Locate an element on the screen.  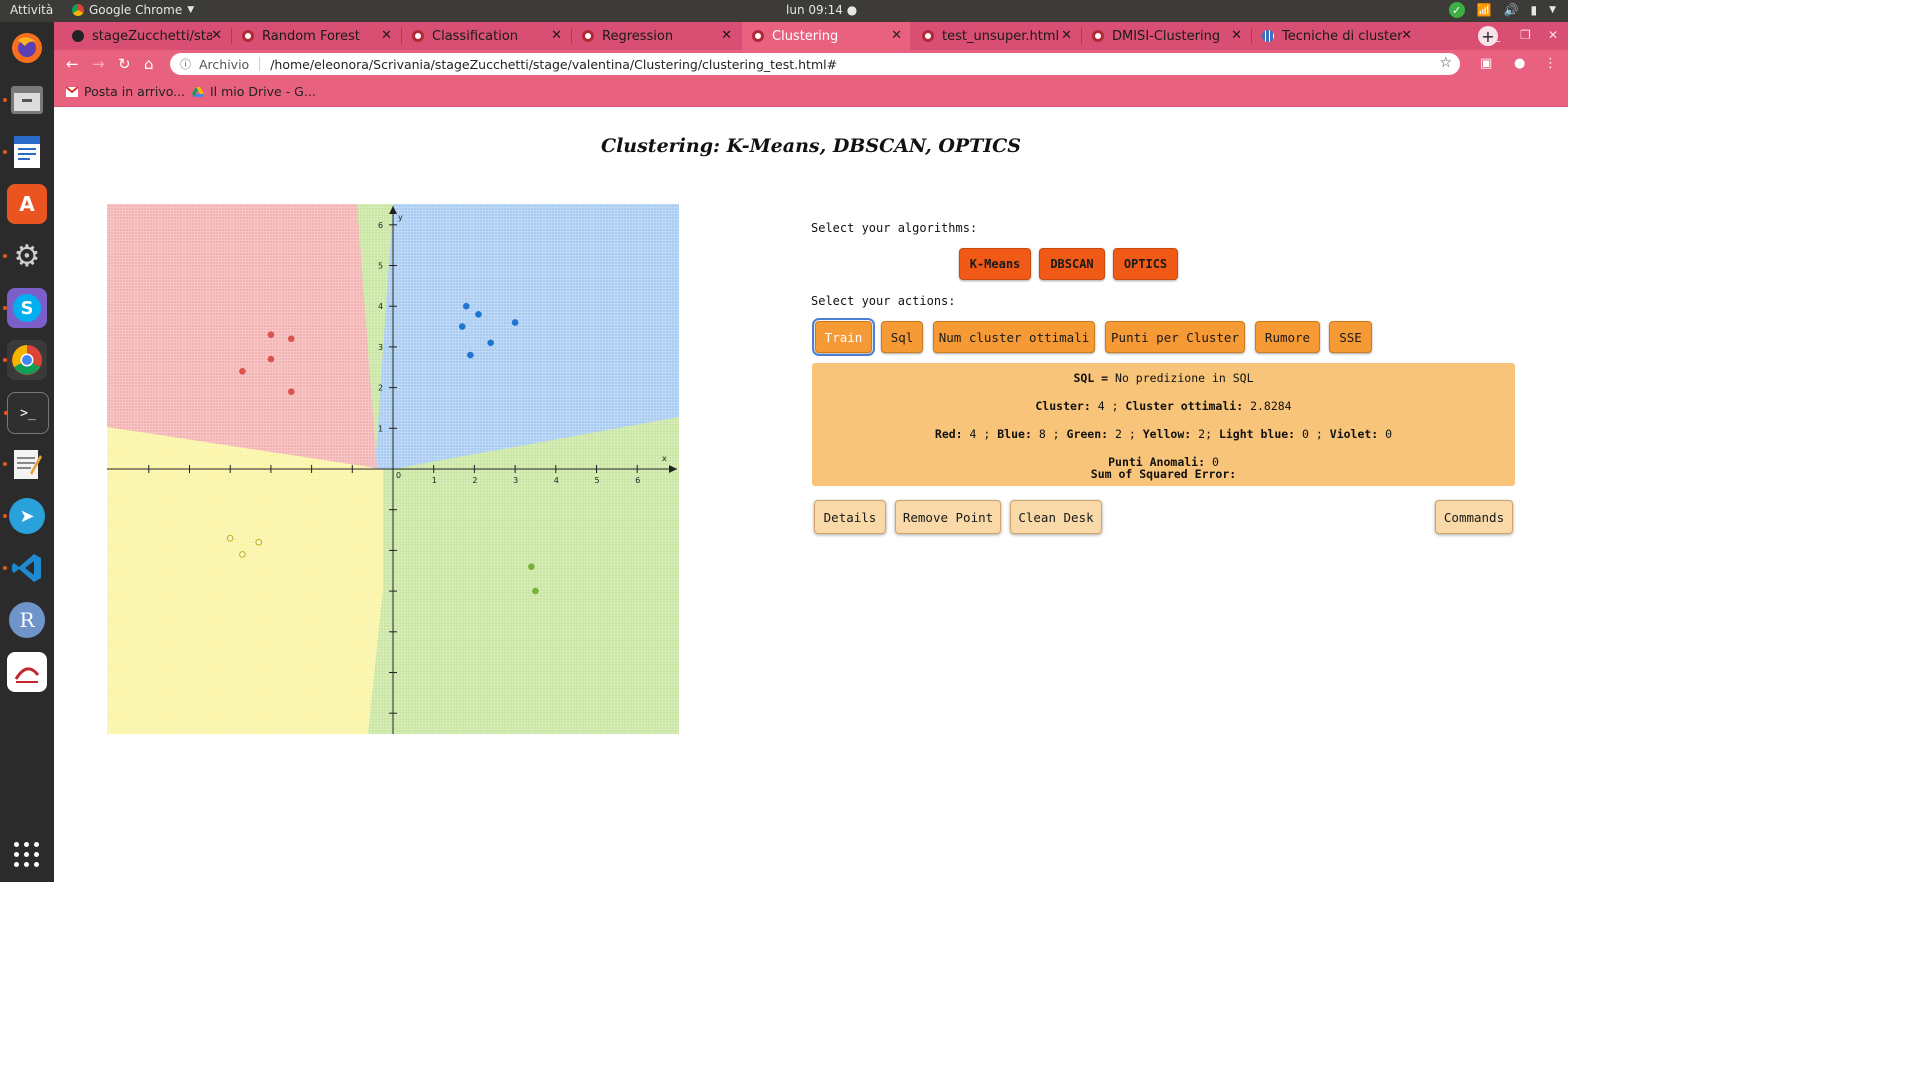
data-point-red is located at coordinates (271, 359).